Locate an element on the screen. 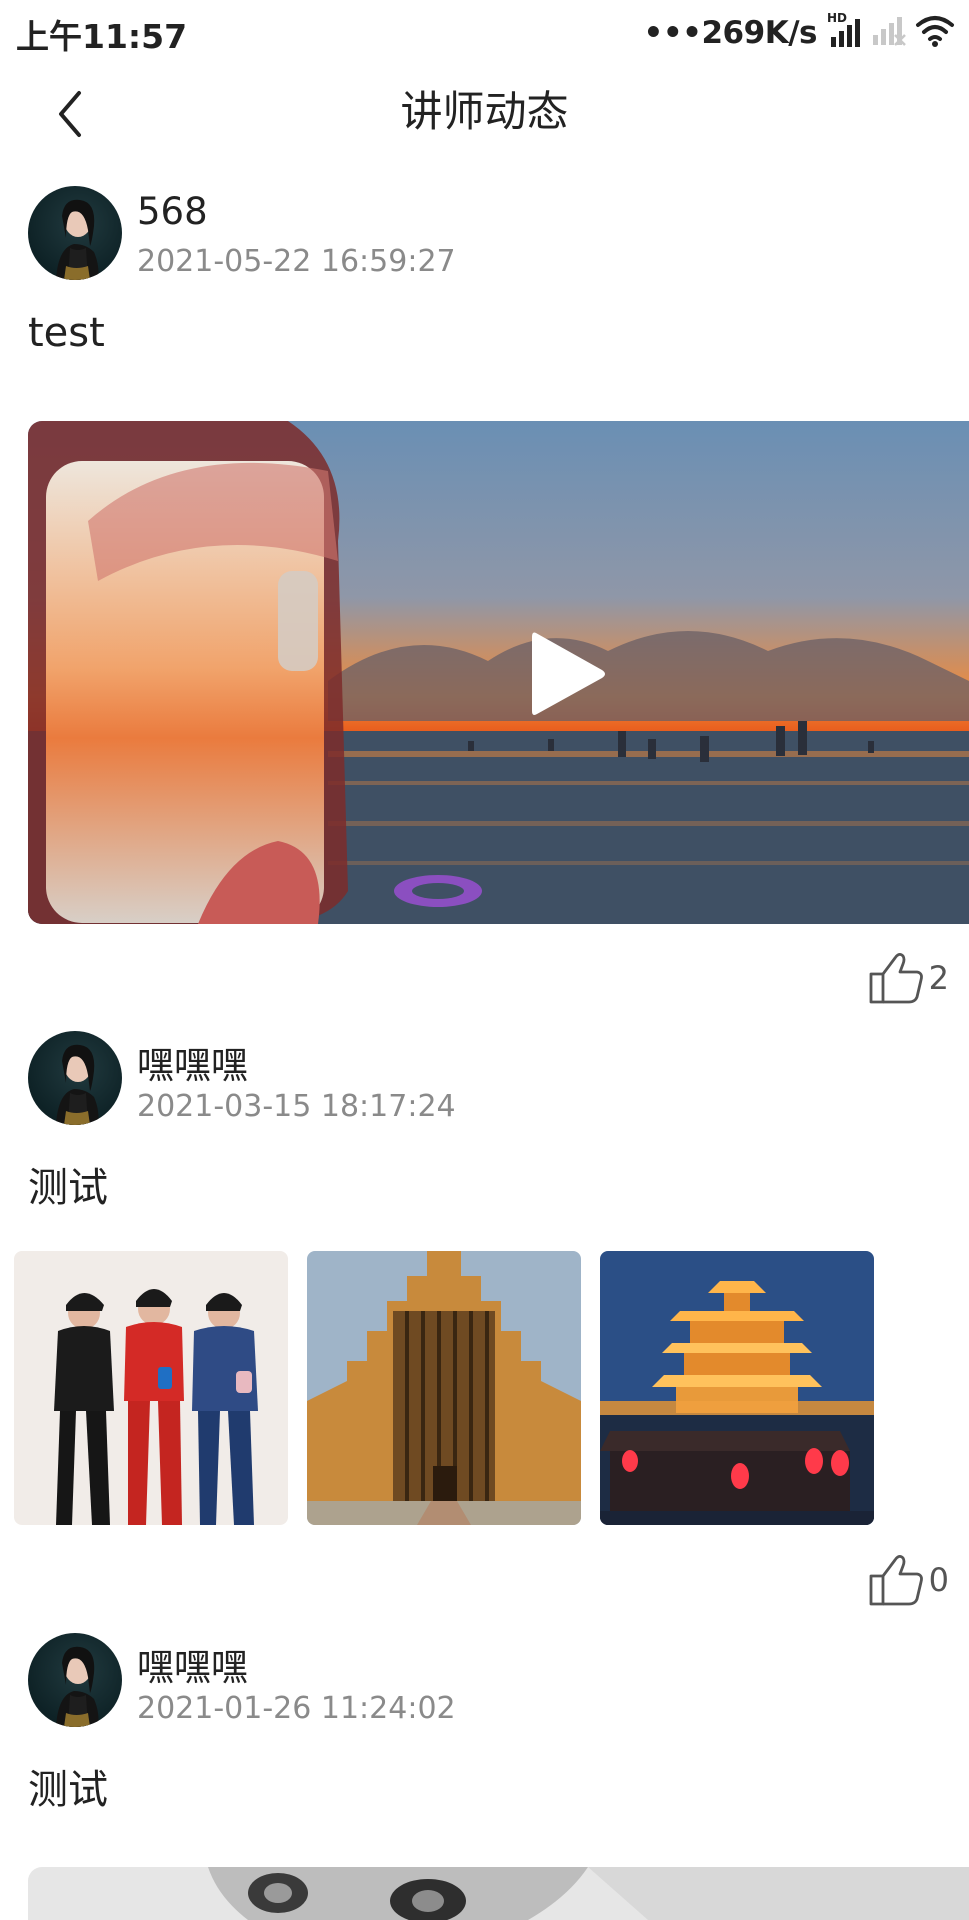 The image size is (969, 1920). like-button: 2 is located at coordinates (908, 978).